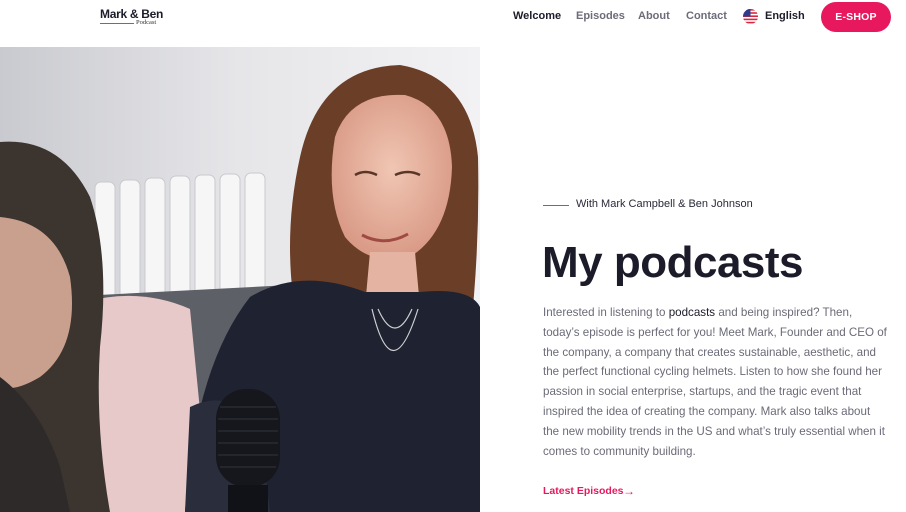 Image resolution: width=906 pixels, height=512 pixels. I want to click on us-flag-icon, so click(750, 16).